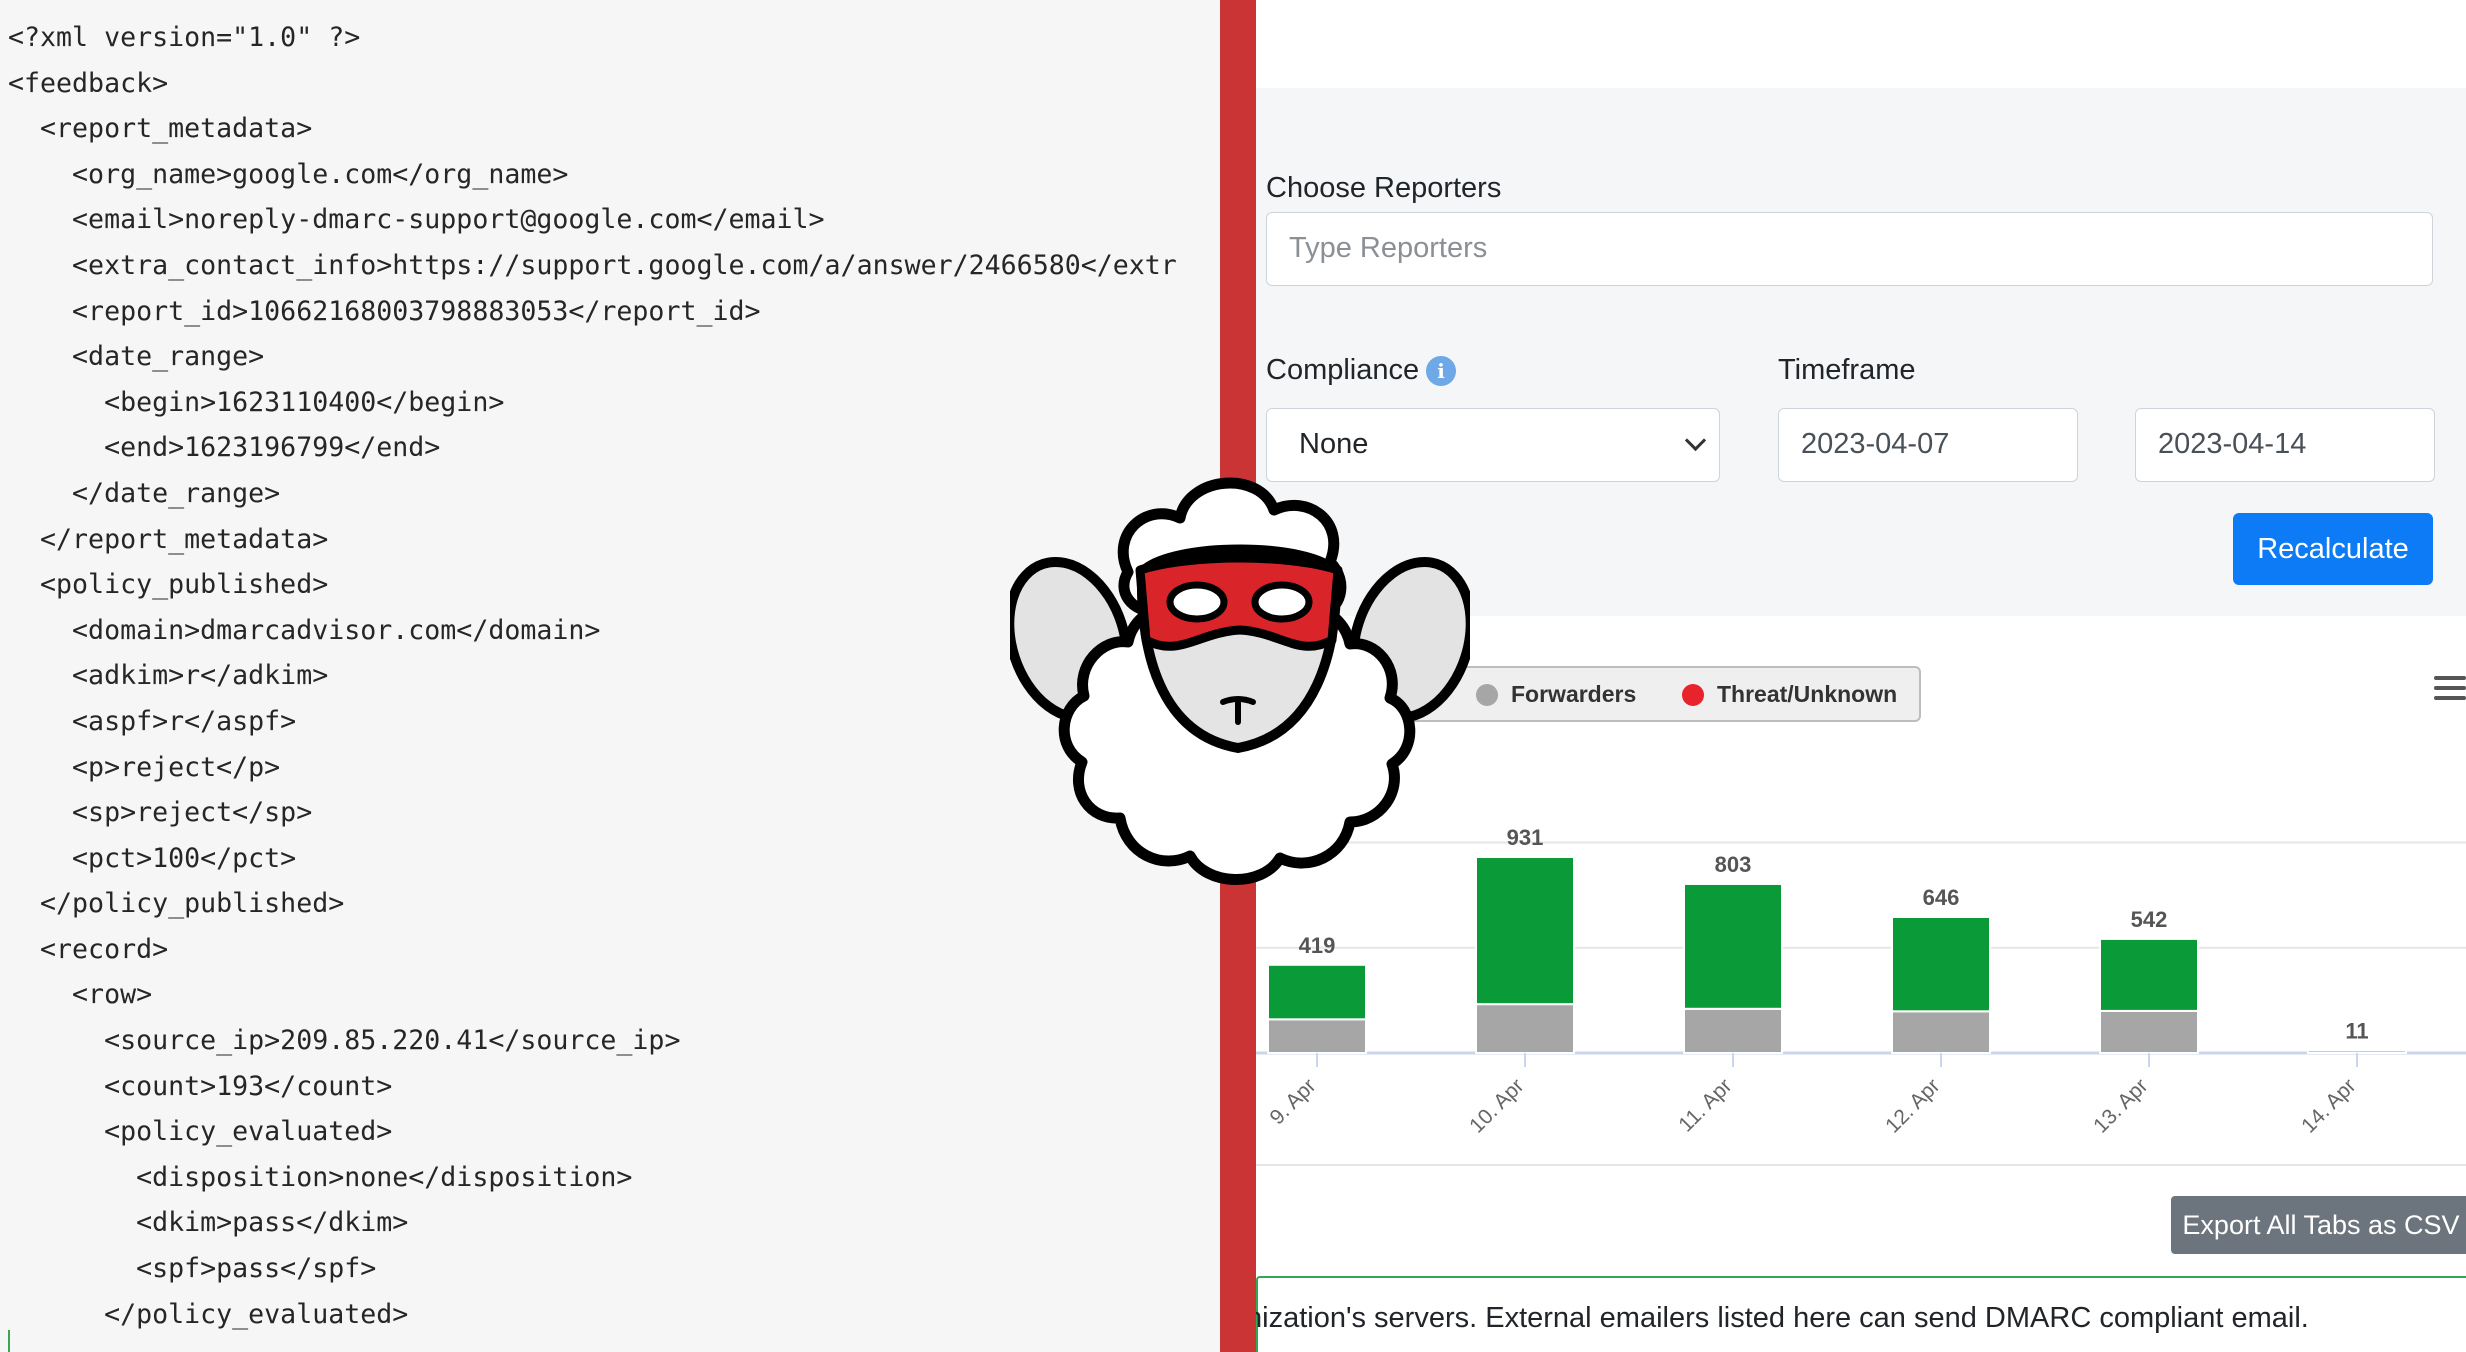 The image size is (2466, 1352). What do you see at coordinates (1574, 694) in the screenshot?
I see `legend-label-forwarders: Forwarders` at bounding box center [1574, 694].